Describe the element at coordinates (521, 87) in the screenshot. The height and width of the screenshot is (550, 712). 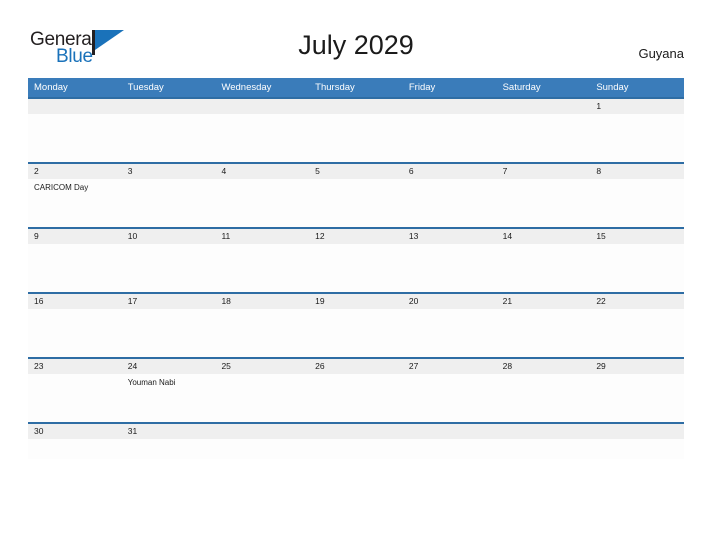
I see `weekday-saturday: Saturday` at that location.